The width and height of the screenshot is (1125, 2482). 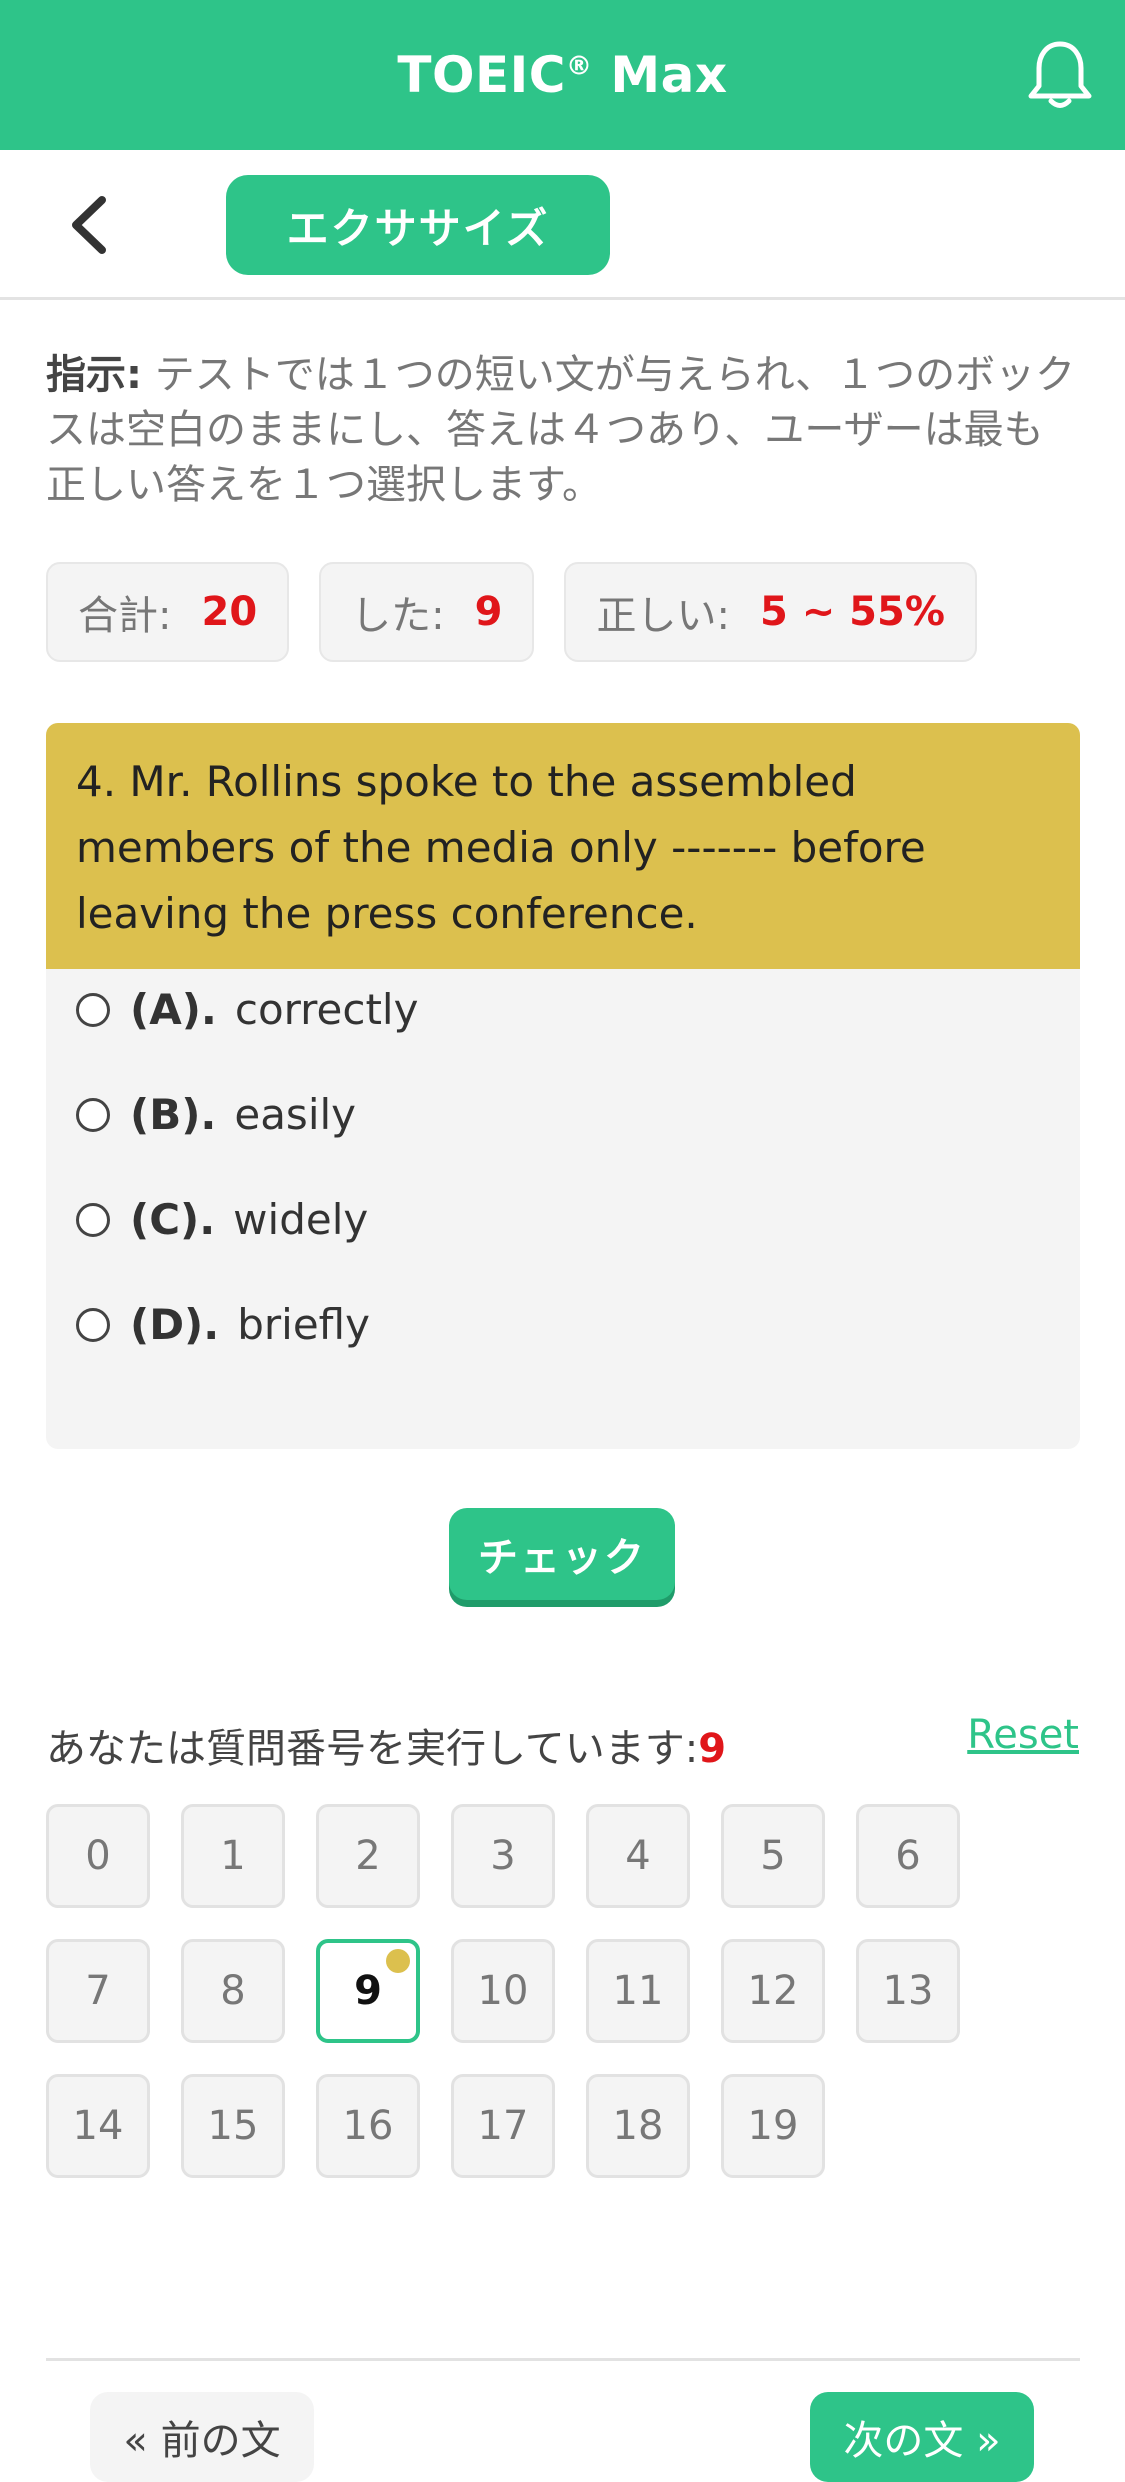 What do you see at coordinates (247, 1009) in the screenshot?
I see `option-a: (A). correctly` at bounding box center [247, 1009].